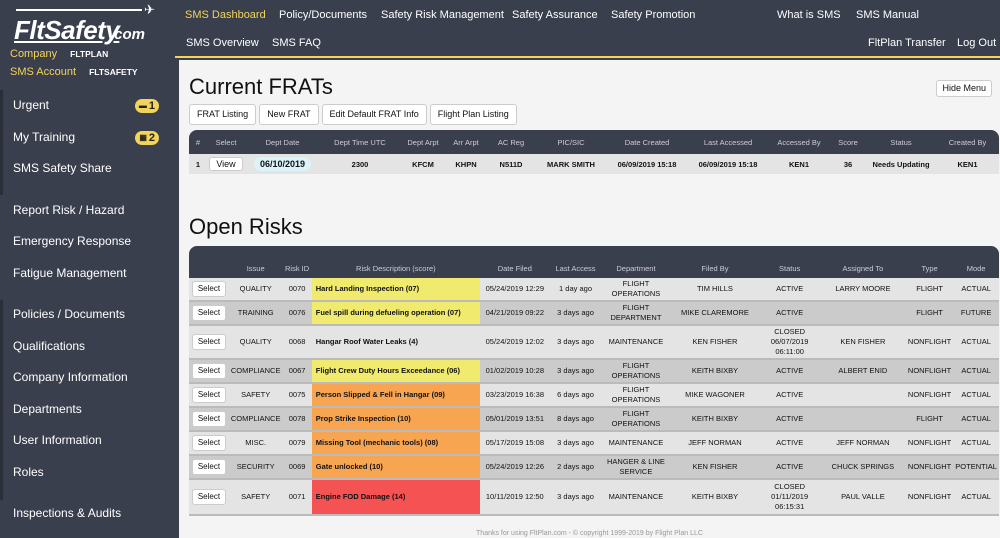 Image resolution: width=1000 pixels, height=538 pixels. What do you see at coordinates (395, 371) in the screenshot?
I see `risk-description-cell: Flight Crew Duty Hours Exceedance (06)` at bounding box center [395, 371].